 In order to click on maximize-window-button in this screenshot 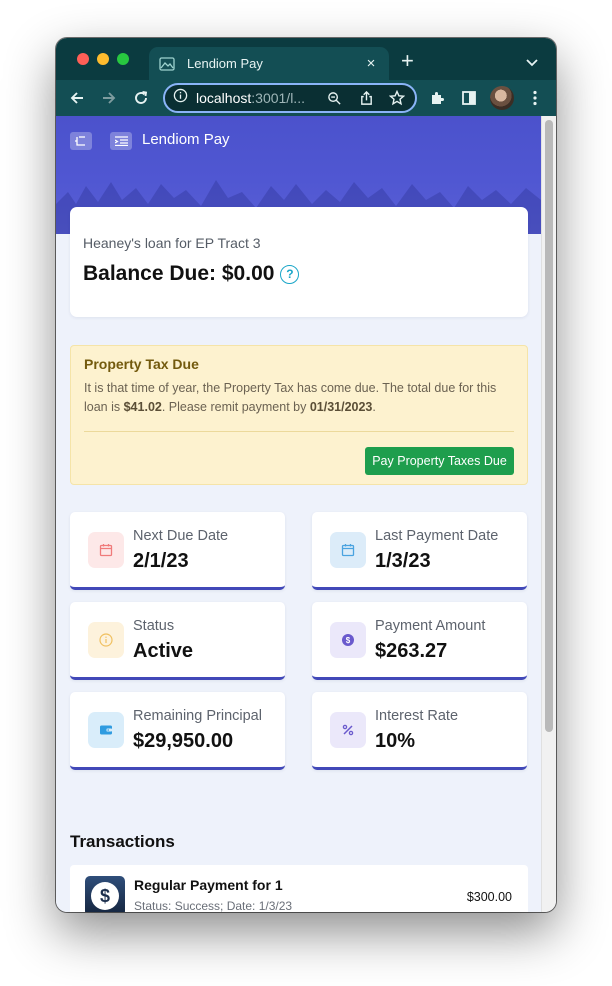, I will do `click(123, 59)`.